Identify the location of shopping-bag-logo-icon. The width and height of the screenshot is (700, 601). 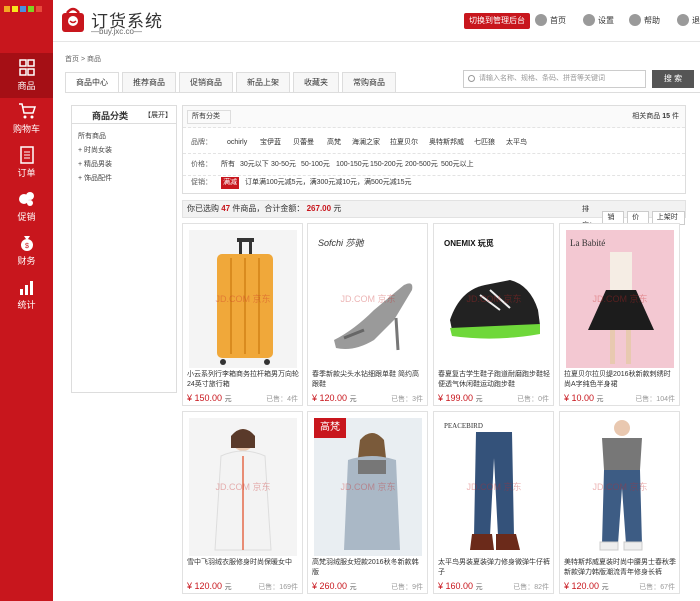
(73, 19).